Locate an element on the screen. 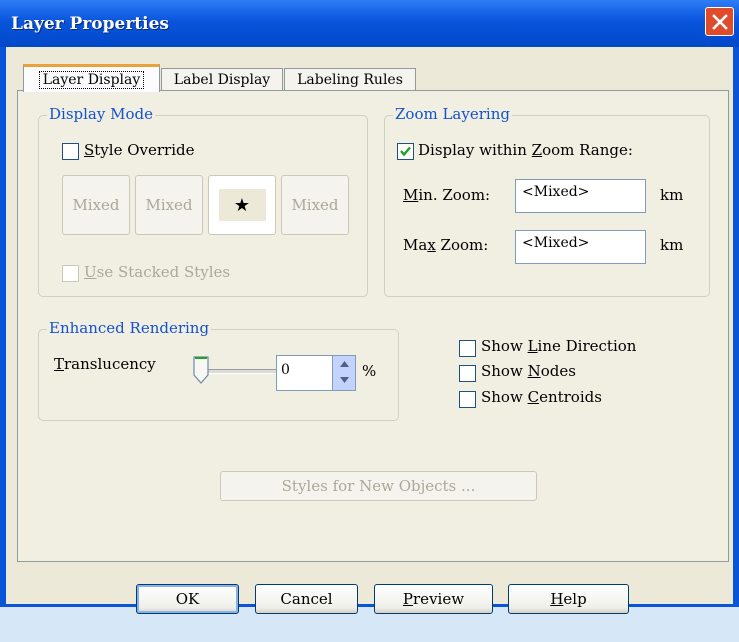 The width and height of the screenshot is (739, 642). help-button: Help is located at coordinates (568, 599).